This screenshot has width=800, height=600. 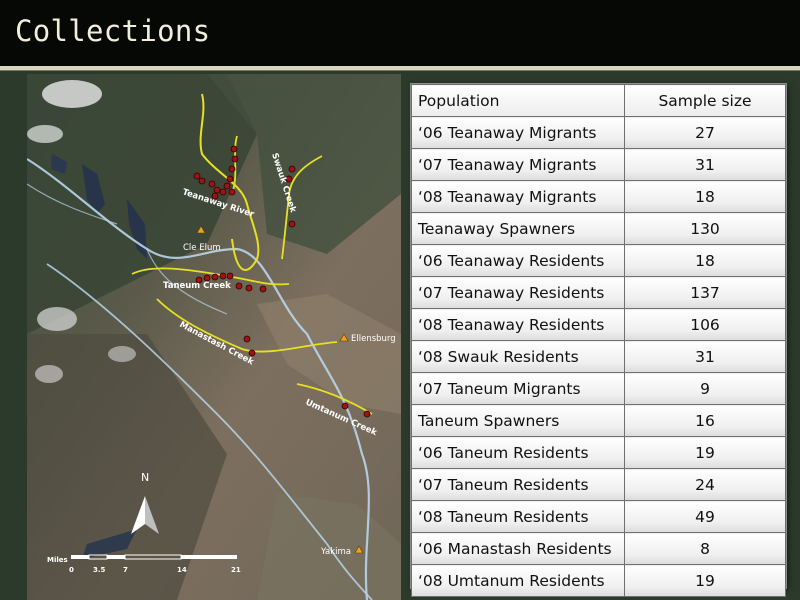 I want to click on title-bar: Collections, so click(x=400, y=33).